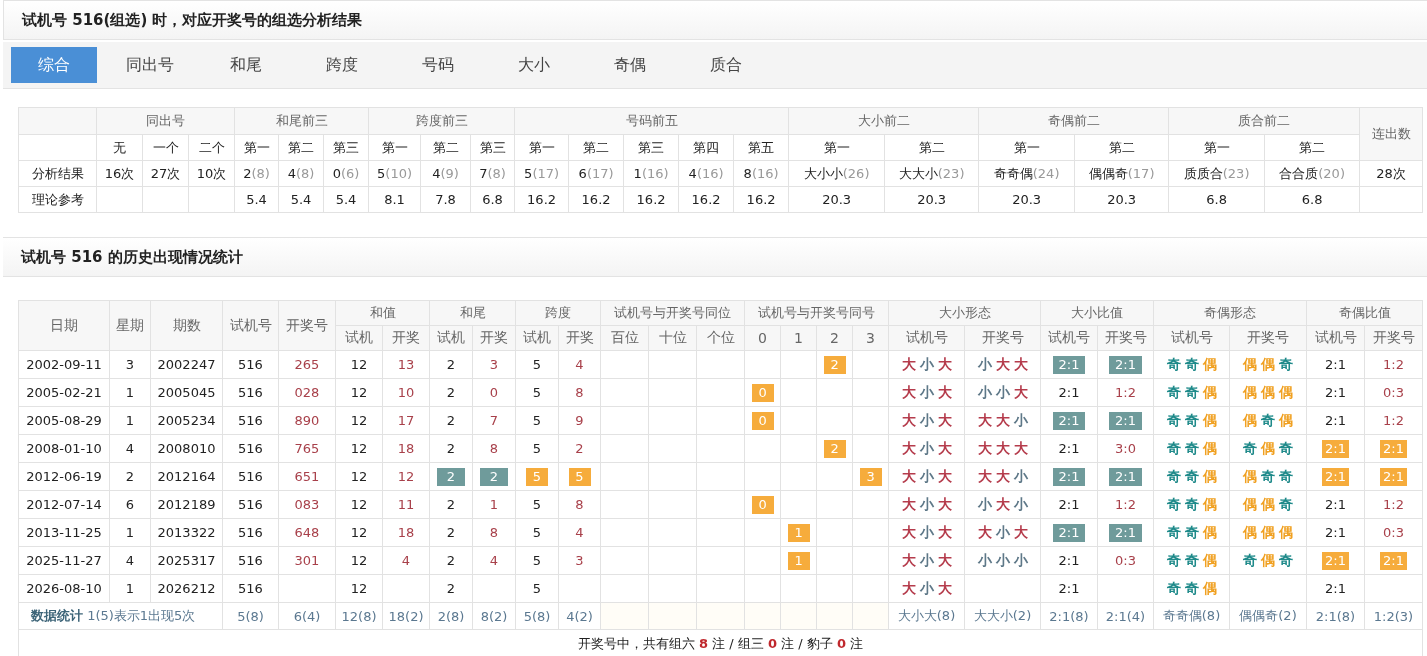 The width and height of the screenshot is (1427, 656). Describe the element at coordinates (57, 173) in the screenshot. I see `row-header: 分析结果` at that location.